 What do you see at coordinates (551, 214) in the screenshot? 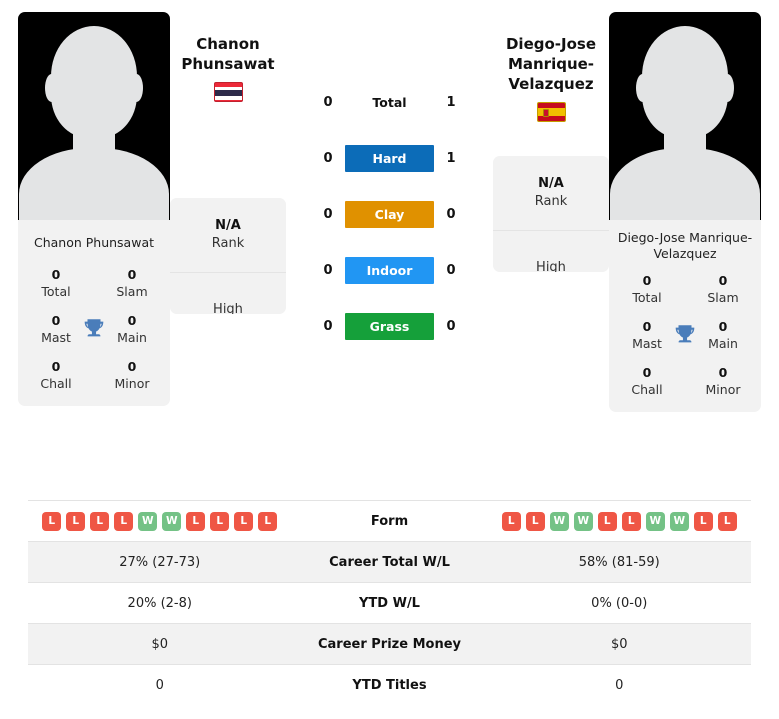
I see `right-player-info-stack: N/A Rank High 34 Age Plays` at bounding box center [551, 214].